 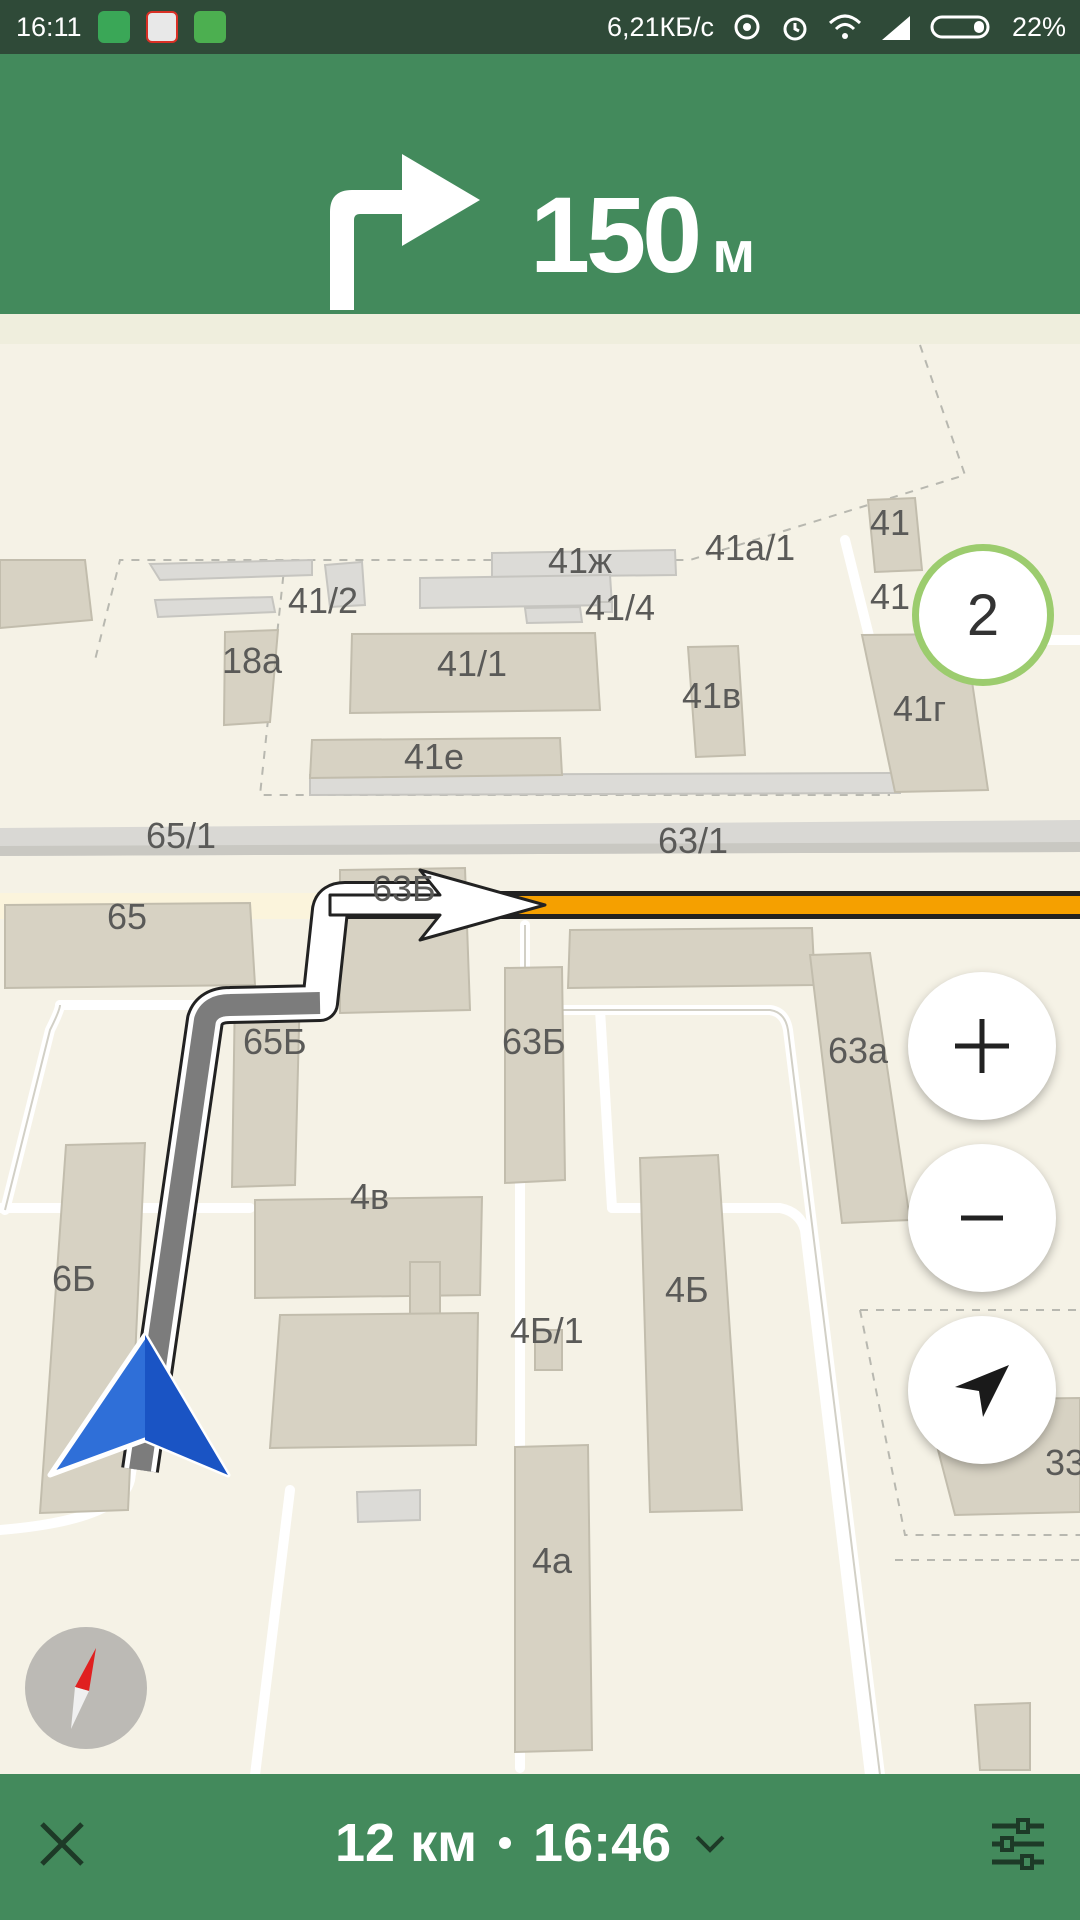 I want to click on my-location-button, so click(x=982, y=1390).